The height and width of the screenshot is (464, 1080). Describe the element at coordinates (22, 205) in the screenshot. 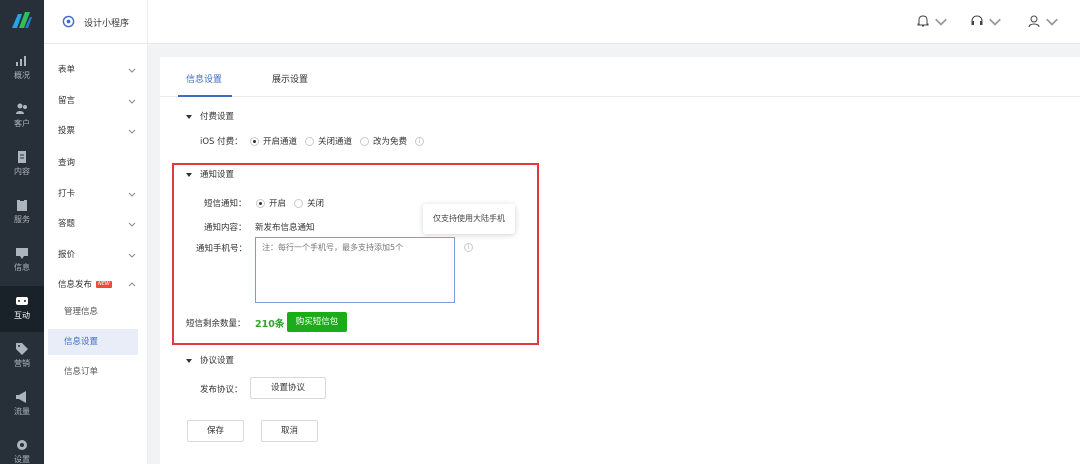

I see `clipboard-icon` at that location.